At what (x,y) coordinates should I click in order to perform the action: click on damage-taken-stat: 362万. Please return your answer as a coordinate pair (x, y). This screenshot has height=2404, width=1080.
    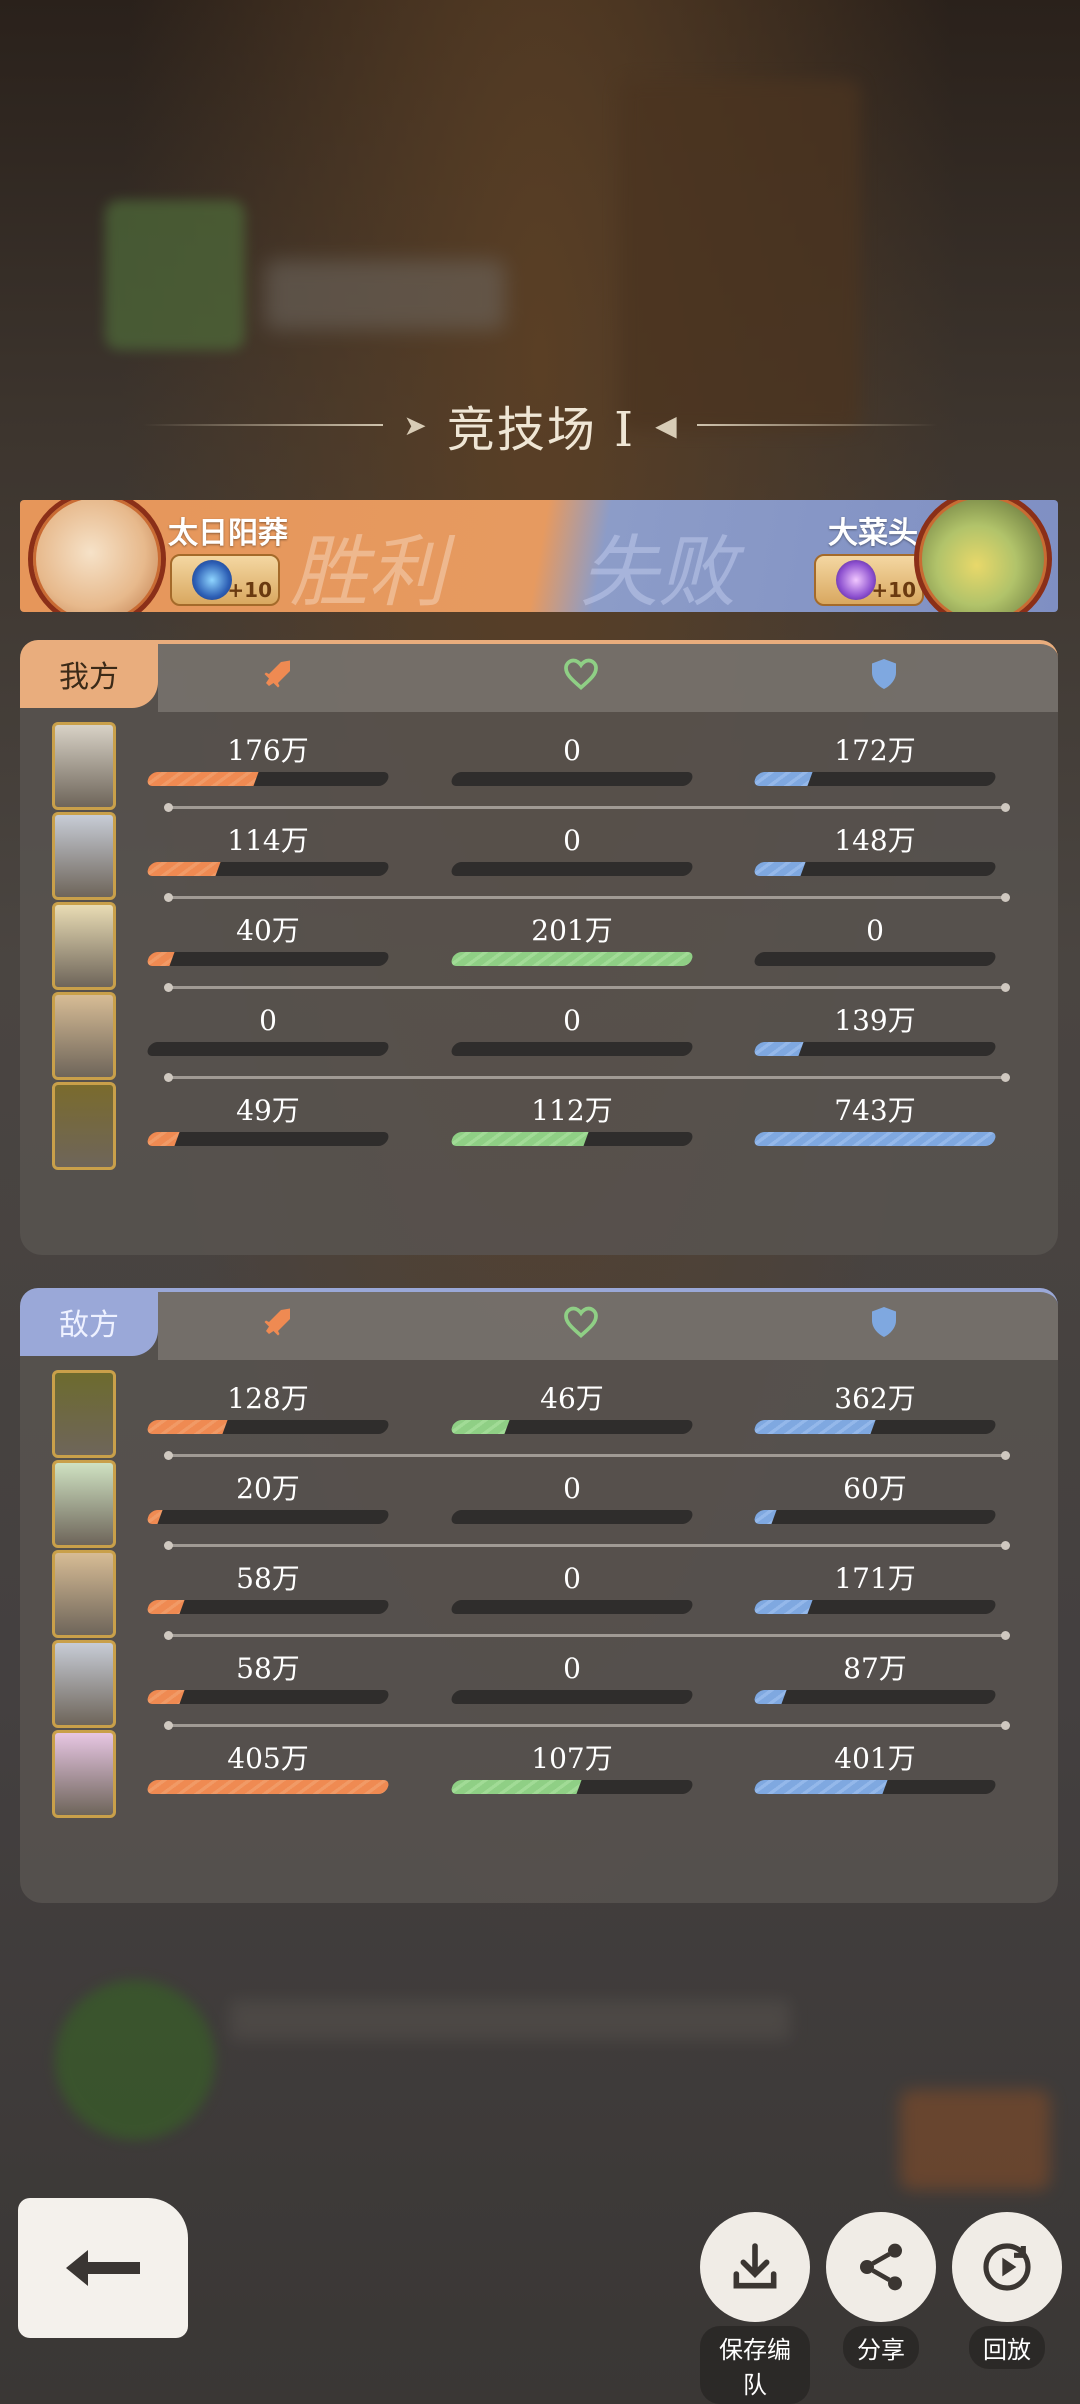
    Looking at the image, I should click on (875, 1408).